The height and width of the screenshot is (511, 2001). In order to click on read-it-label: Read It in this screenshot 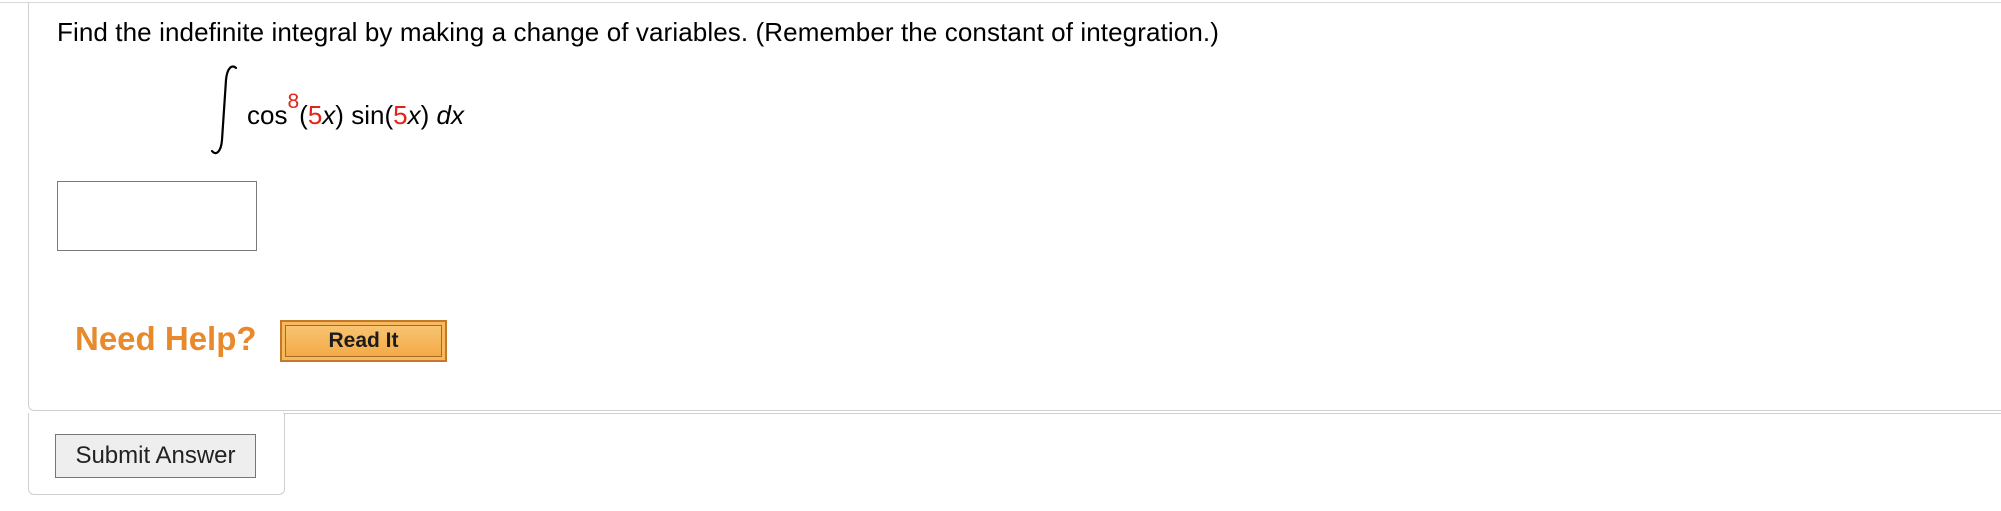, I will do `click(363, 341)`.